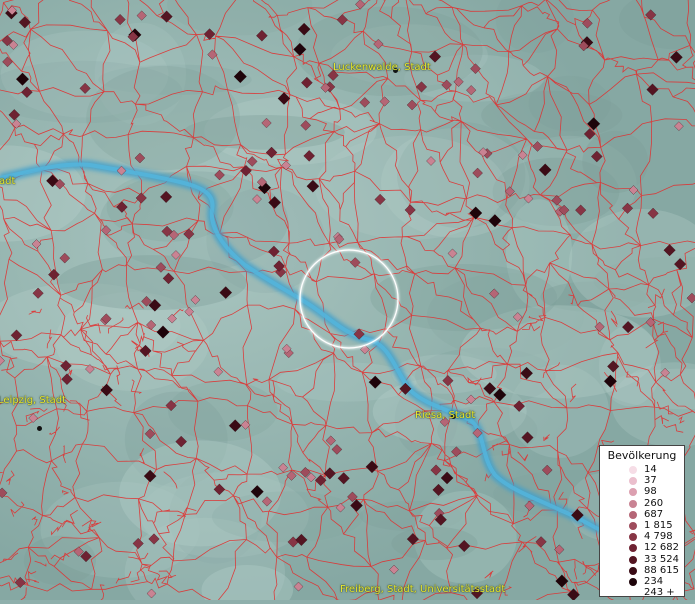  I want to click on legend-item: 37, so click(642, 480).